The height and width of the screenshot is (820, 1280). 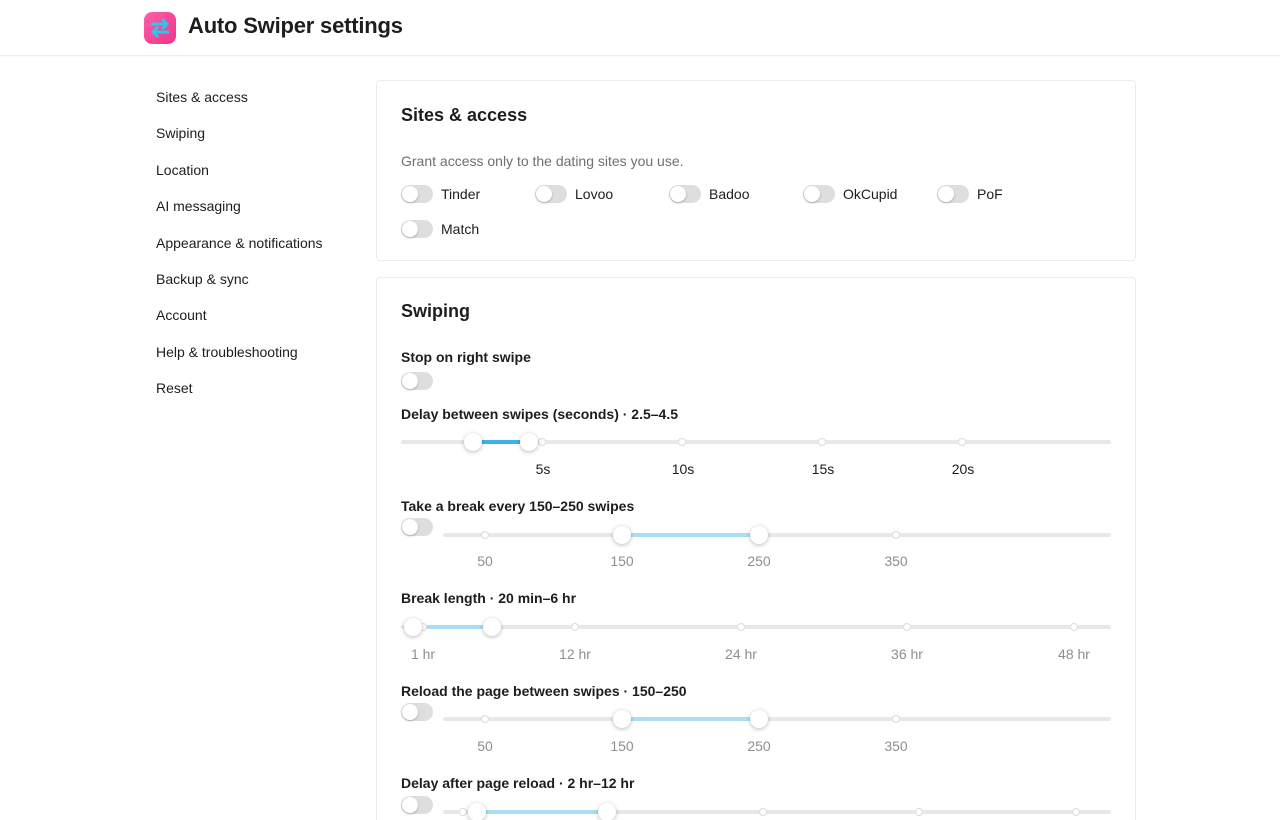 I want to click on tick-label: 10s, so click(x=683, y=469).